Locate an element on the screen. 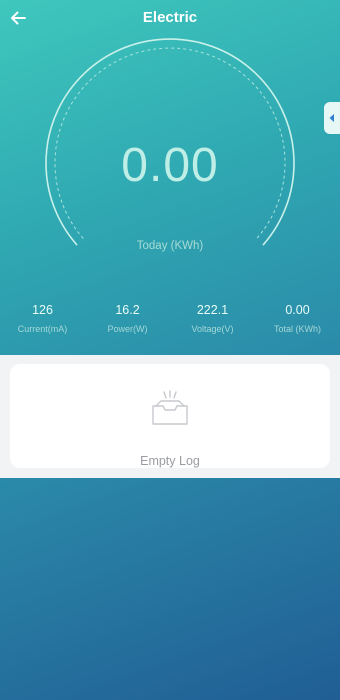  stat-value: 126 is located at coordinates (42, 310).